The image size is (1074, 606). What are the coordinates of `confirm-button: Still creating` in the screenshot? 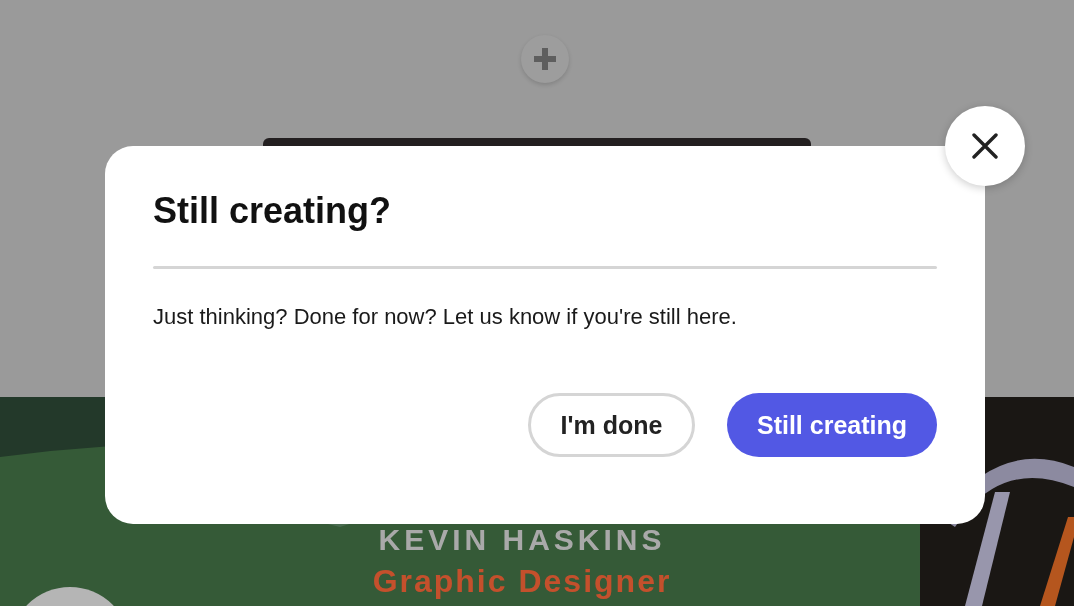 It's located at (832, 425).